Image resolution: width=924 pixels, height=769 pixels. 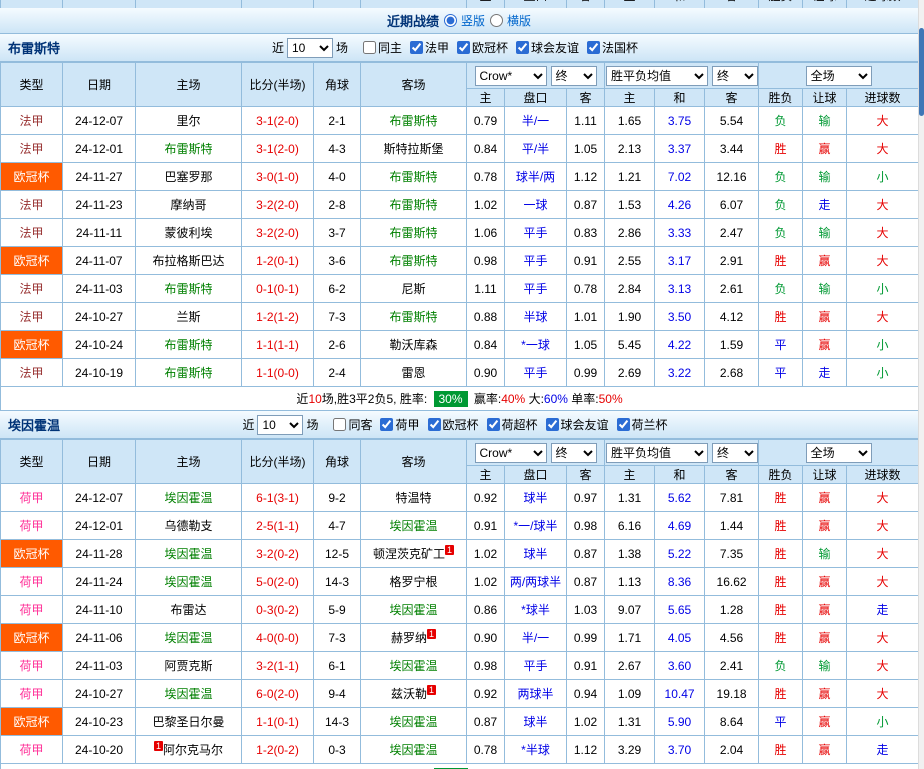 I want to click on avg-draw: 5.90, so click(x=680, y=721).